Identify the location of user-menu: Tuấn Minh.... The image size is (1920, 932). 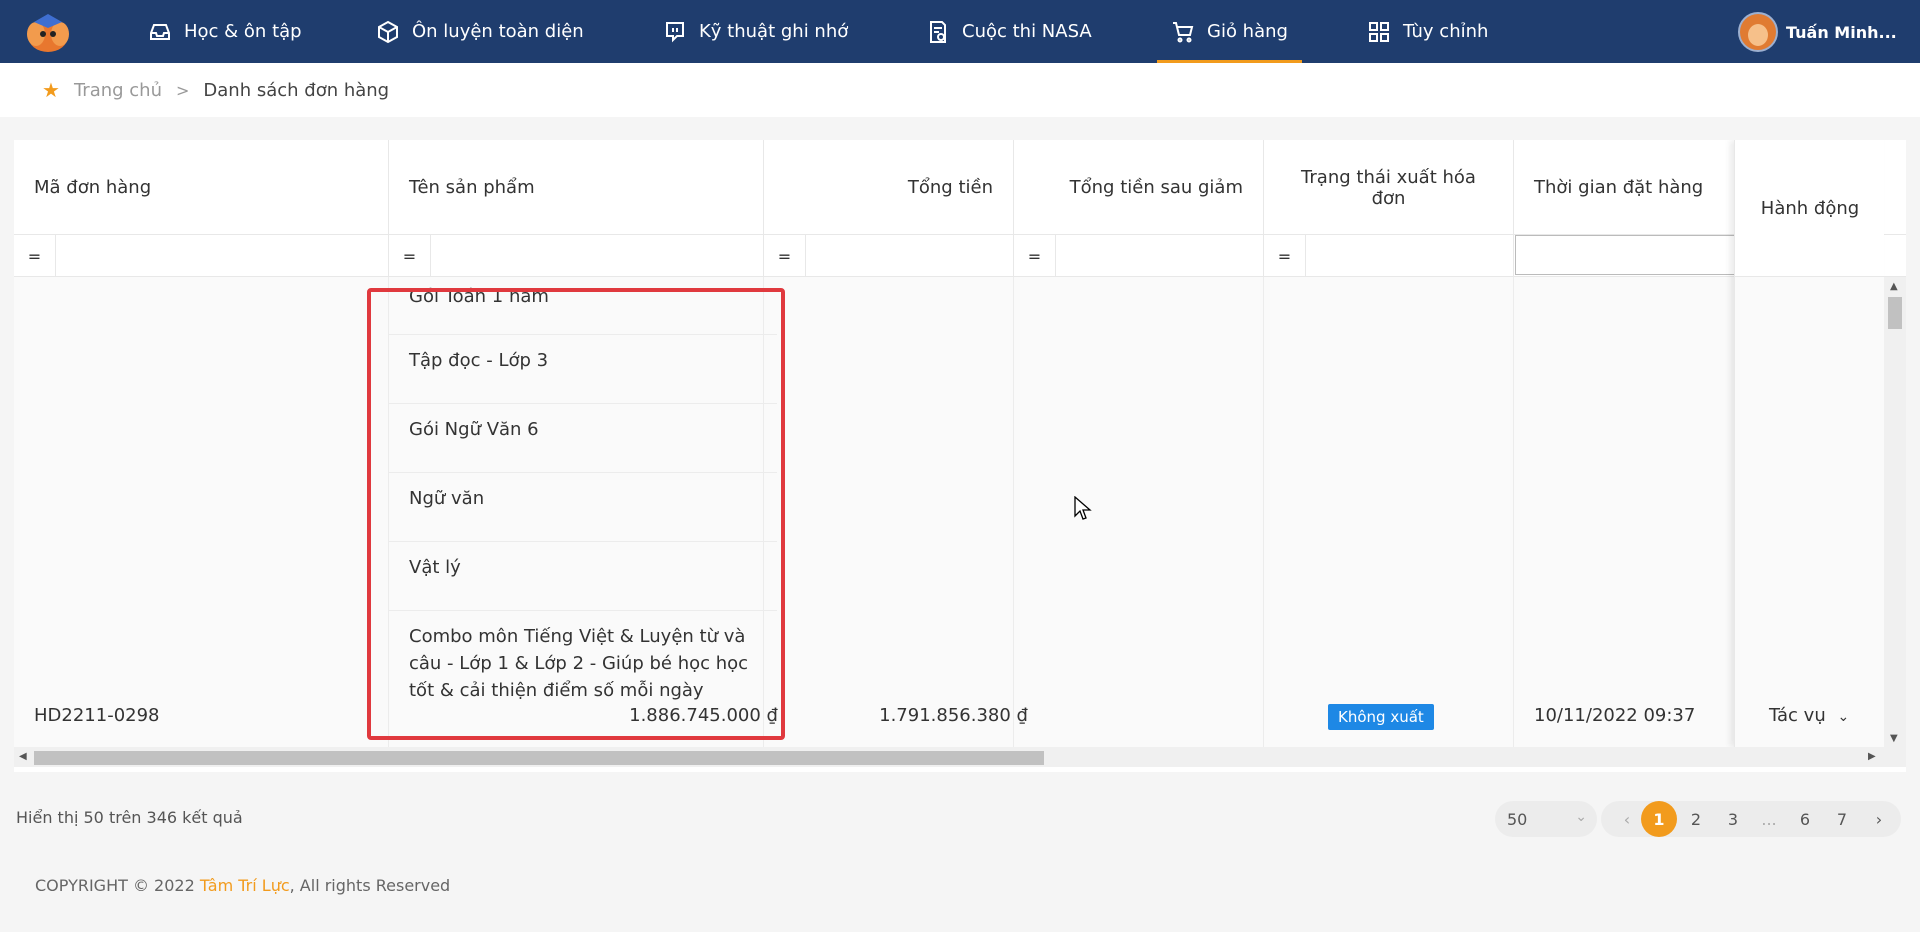
(1817, 32).